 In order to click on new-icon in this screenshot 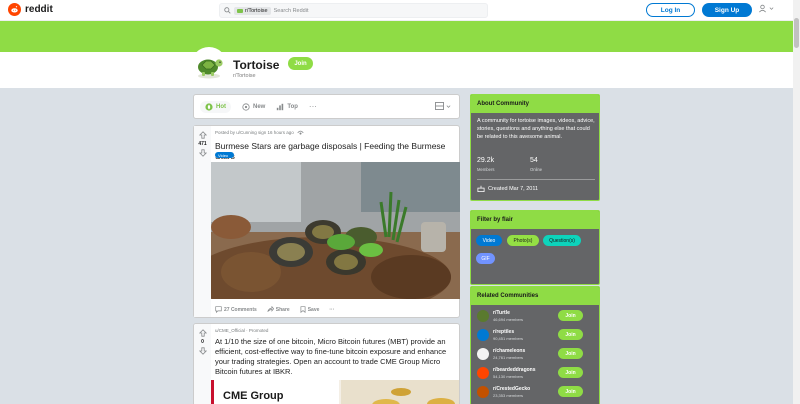, I will do `click(246, 106)`.